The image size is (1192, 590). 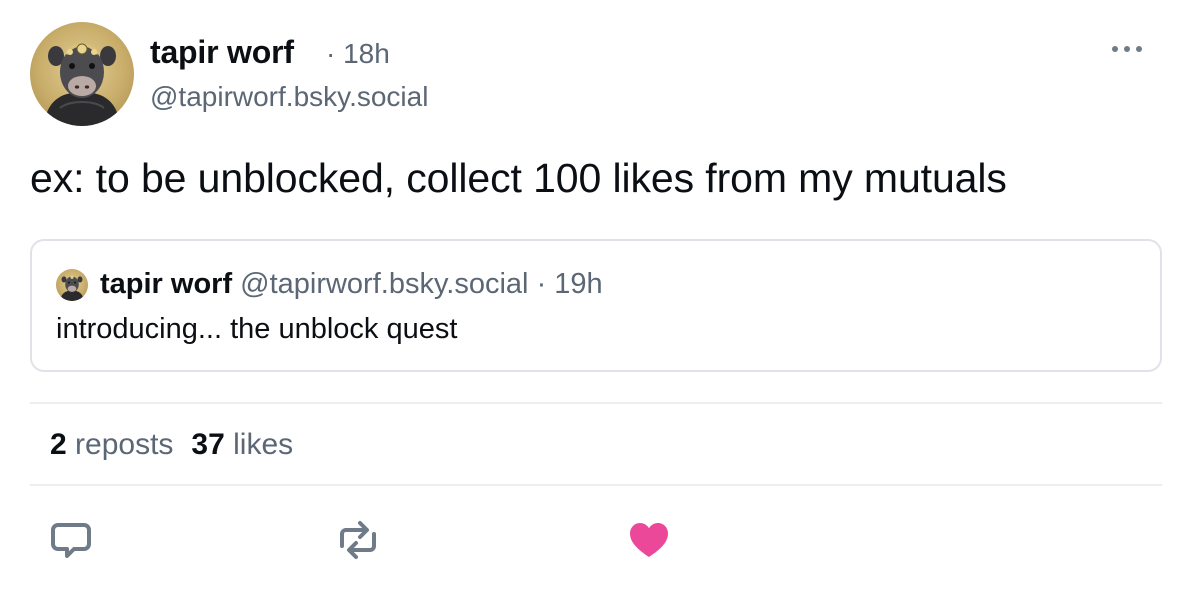 What do you see at coordinates (263, 444) in the screenshot?
I see `likes-label: likes` at bounding box center [263, 444].